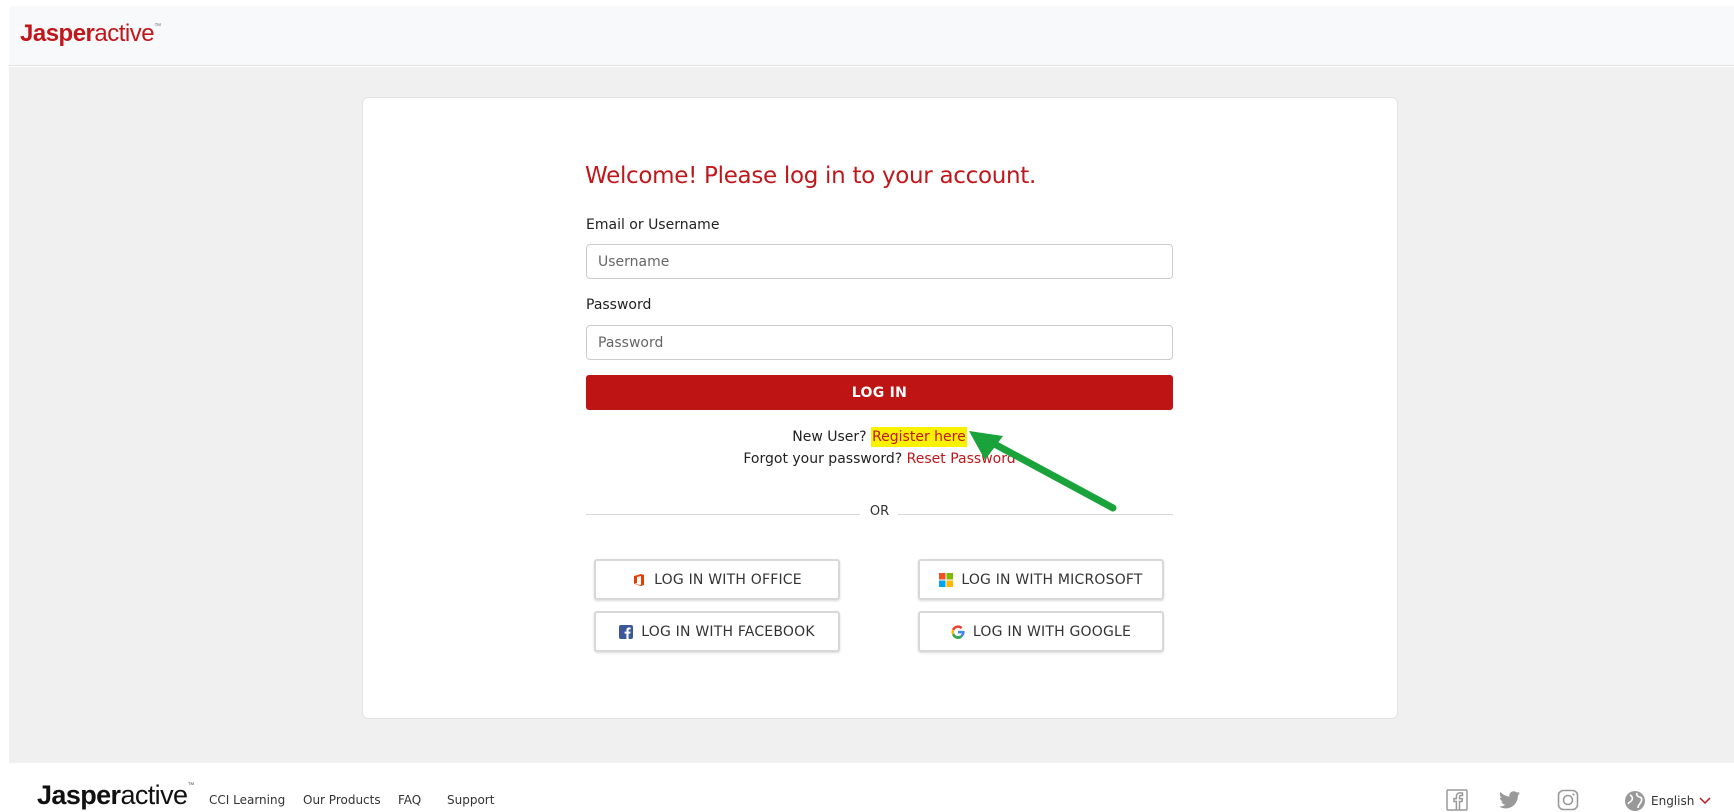  I want to click on microsoft-label: LOG IN WITH MICROSOFT, so click(1052, 579).